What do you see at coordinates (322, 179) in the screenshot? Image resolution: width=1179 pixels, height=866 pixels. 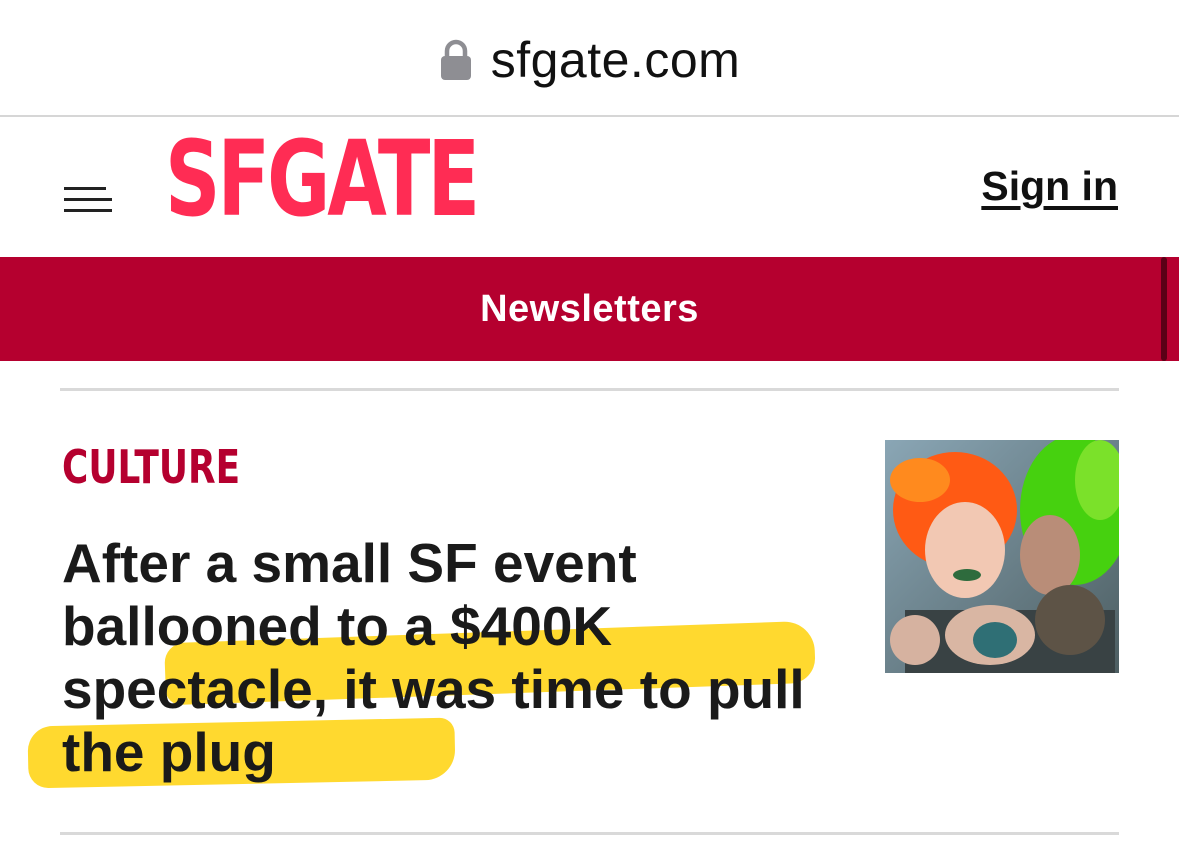 I see `sfgate-logo: SFGATE` at bounding box center [322, 179].